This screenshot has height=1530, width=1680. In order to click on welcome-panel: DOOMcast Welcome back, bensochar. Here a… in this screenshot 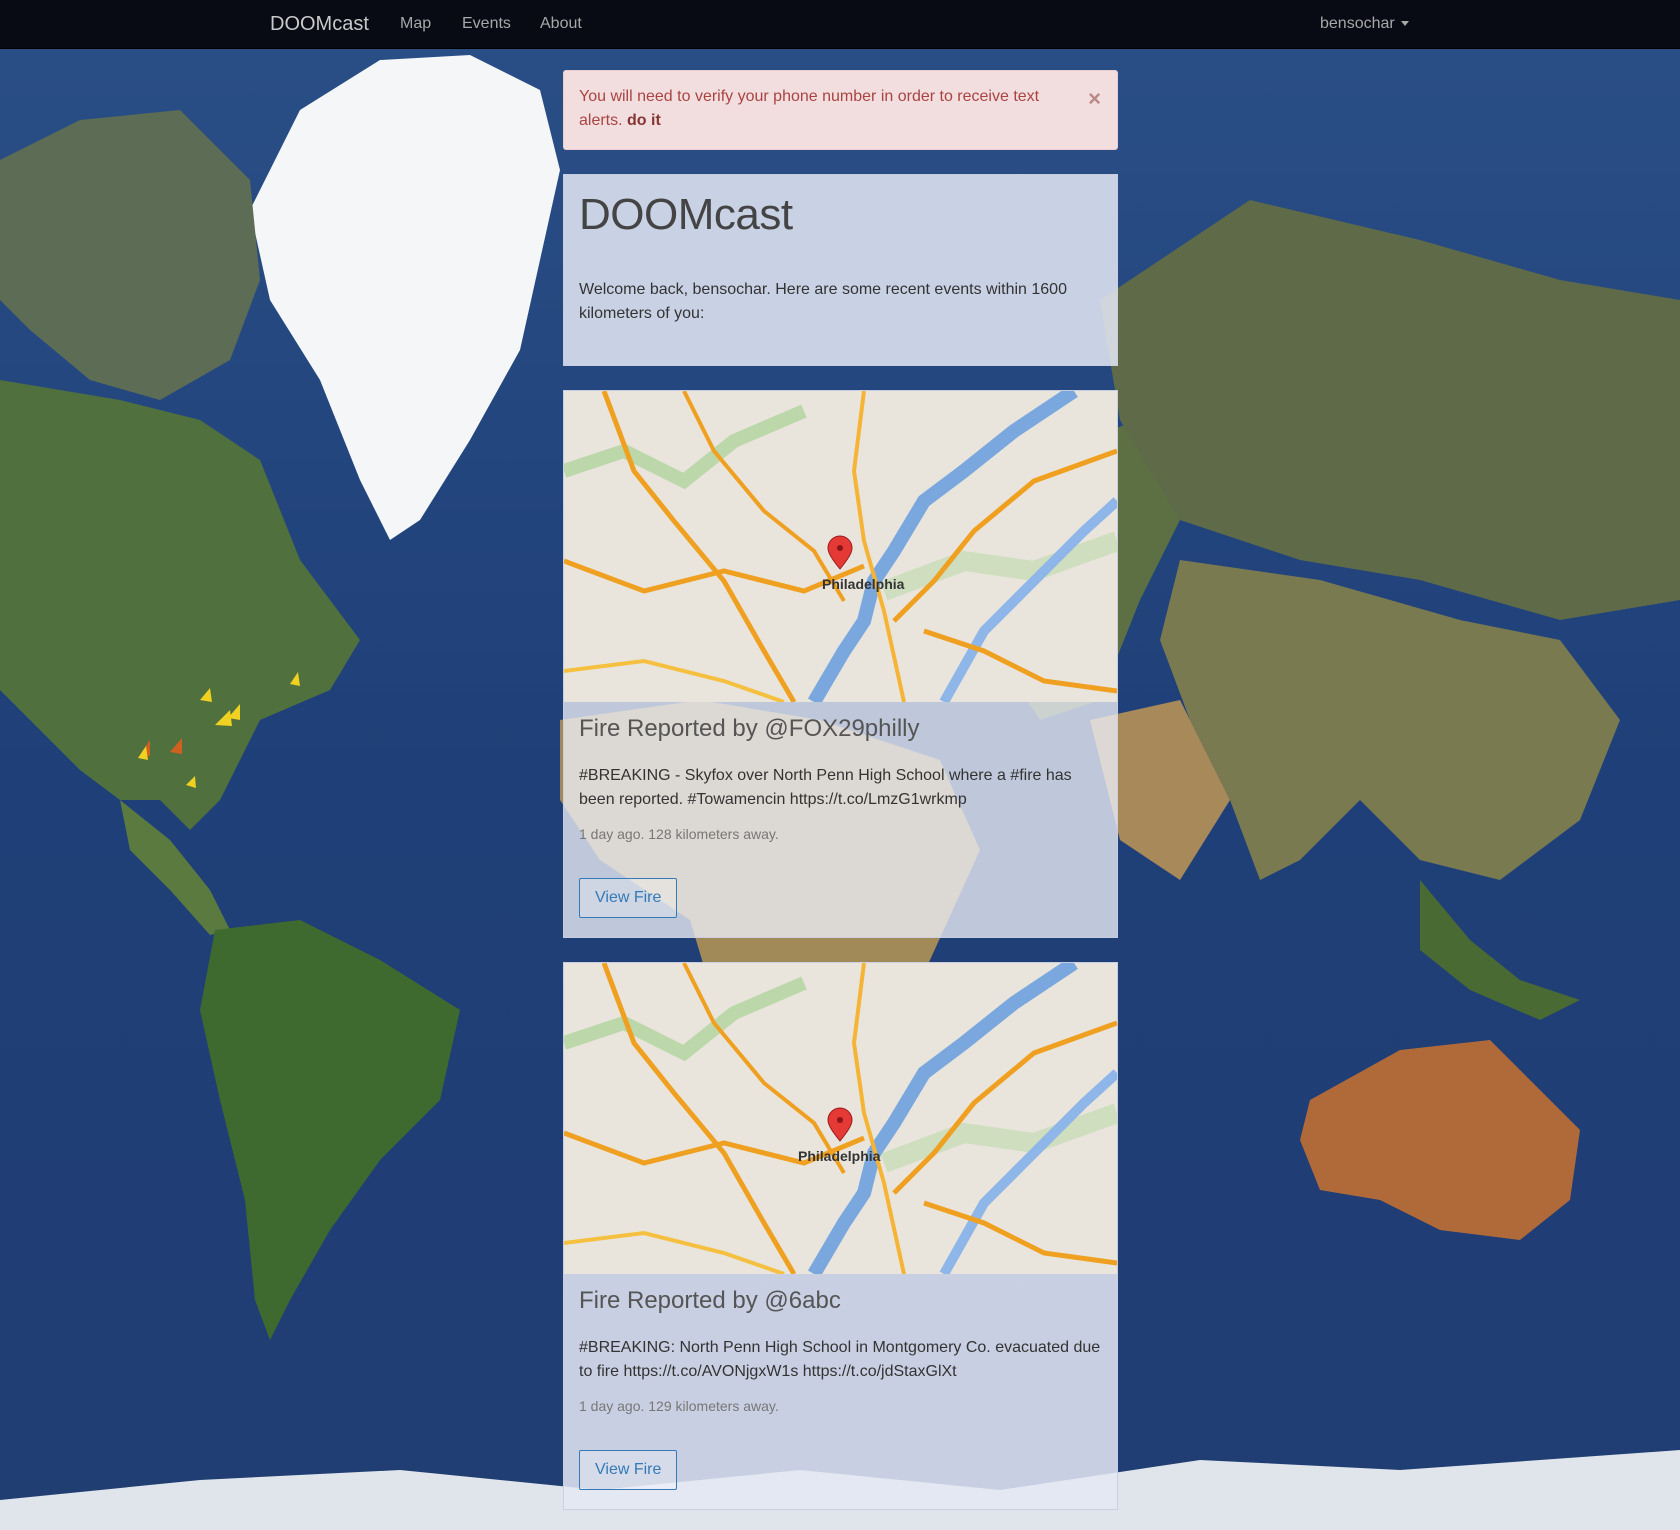, I will do `click(840, 270)`.